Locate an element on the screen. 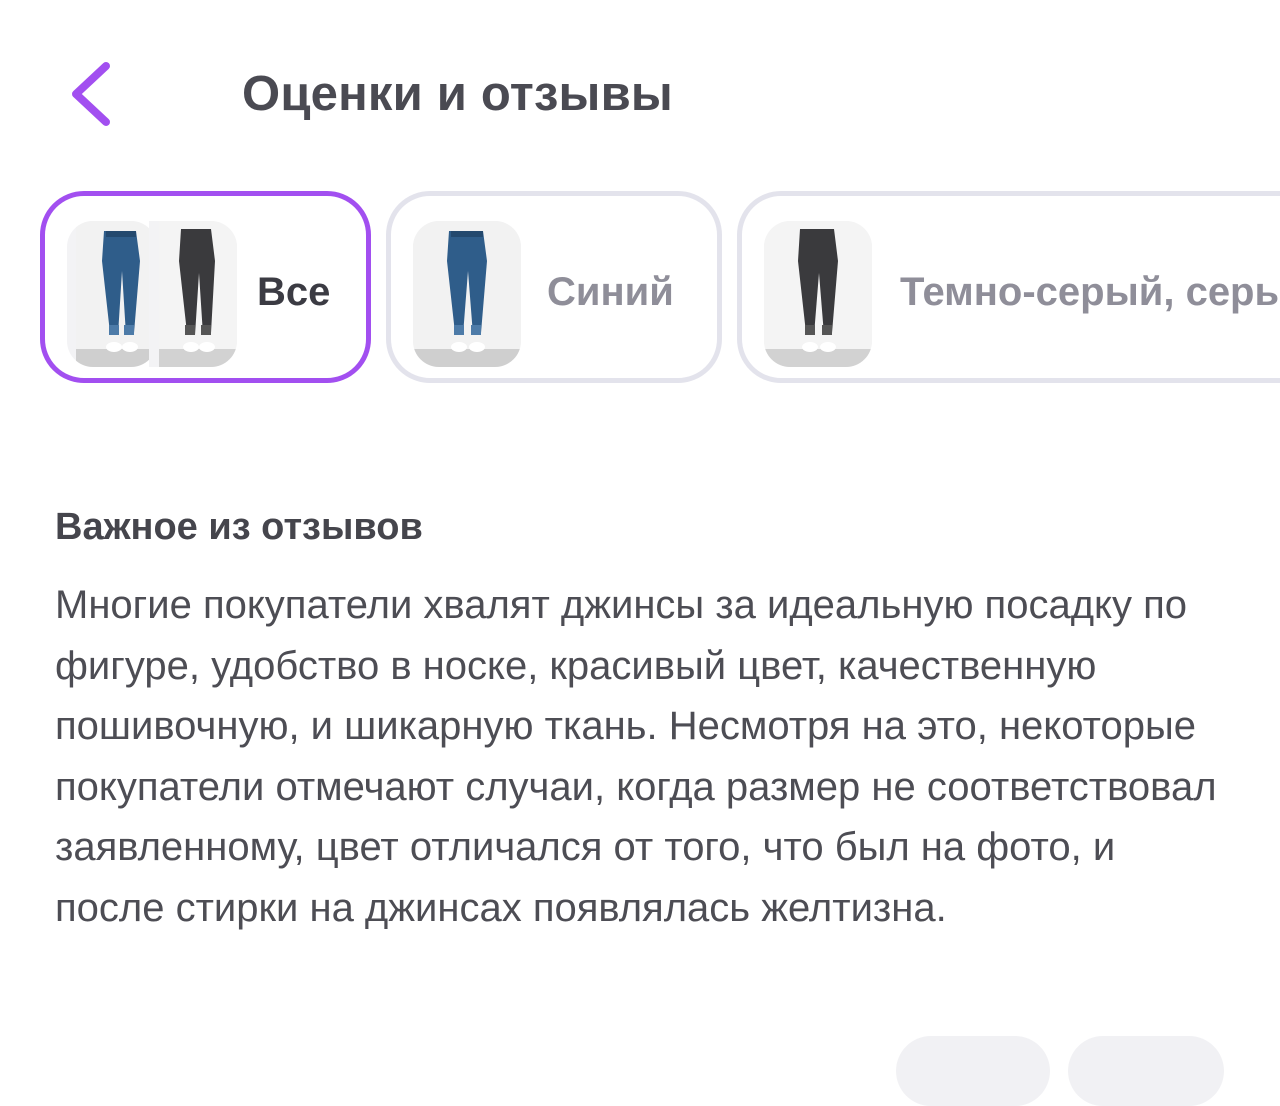 The width and height of the screenshot is (1280, 1106). back-button is located at coordinates (95, 94).